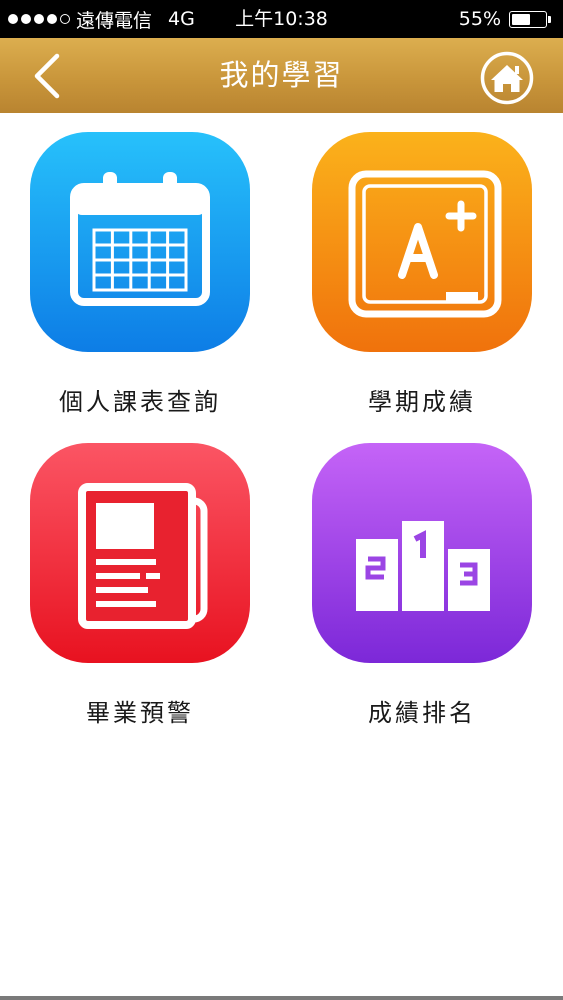  I want to click on calendar-app-icon, so click(140, 242).